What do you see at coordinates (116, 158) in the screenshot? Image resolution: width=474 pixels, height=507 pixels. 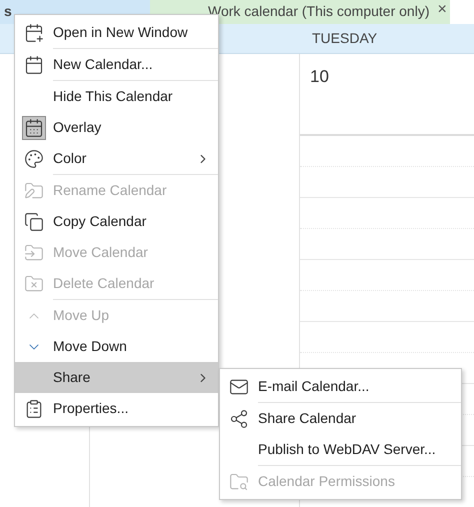 I see `menu-item: Color` at bounding box center [116, 158].